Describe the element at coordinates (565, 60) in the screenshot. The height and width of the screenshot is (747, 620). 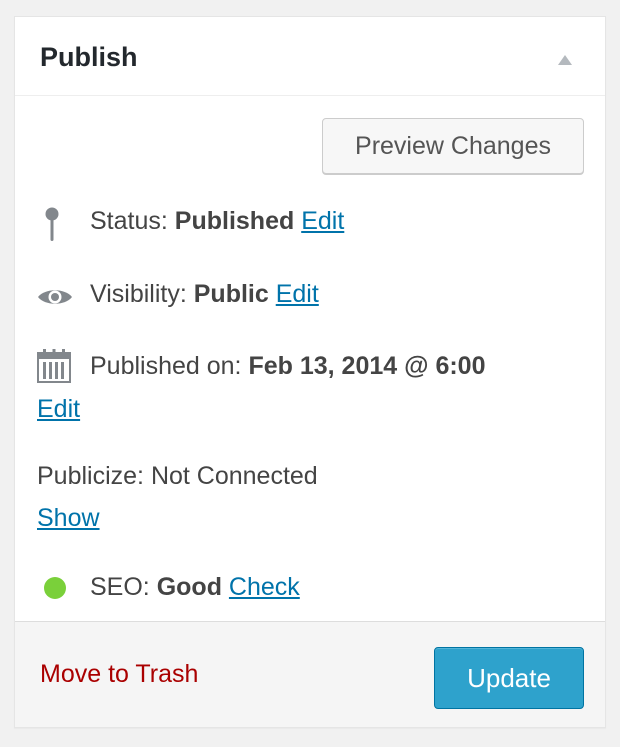
I see `collapse-arrow-icon` at that location.